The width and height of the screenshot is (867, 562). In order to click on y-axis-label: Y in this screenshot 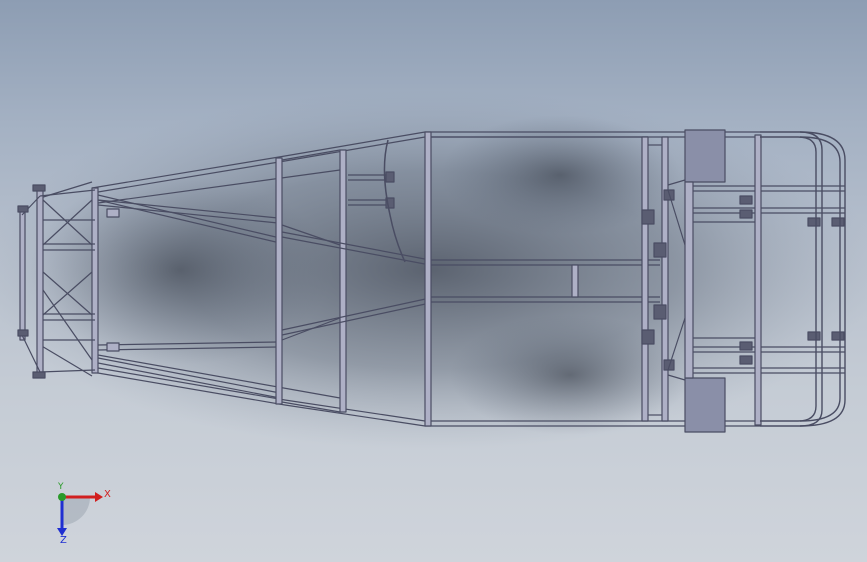, I will do `click(60, 487)`.